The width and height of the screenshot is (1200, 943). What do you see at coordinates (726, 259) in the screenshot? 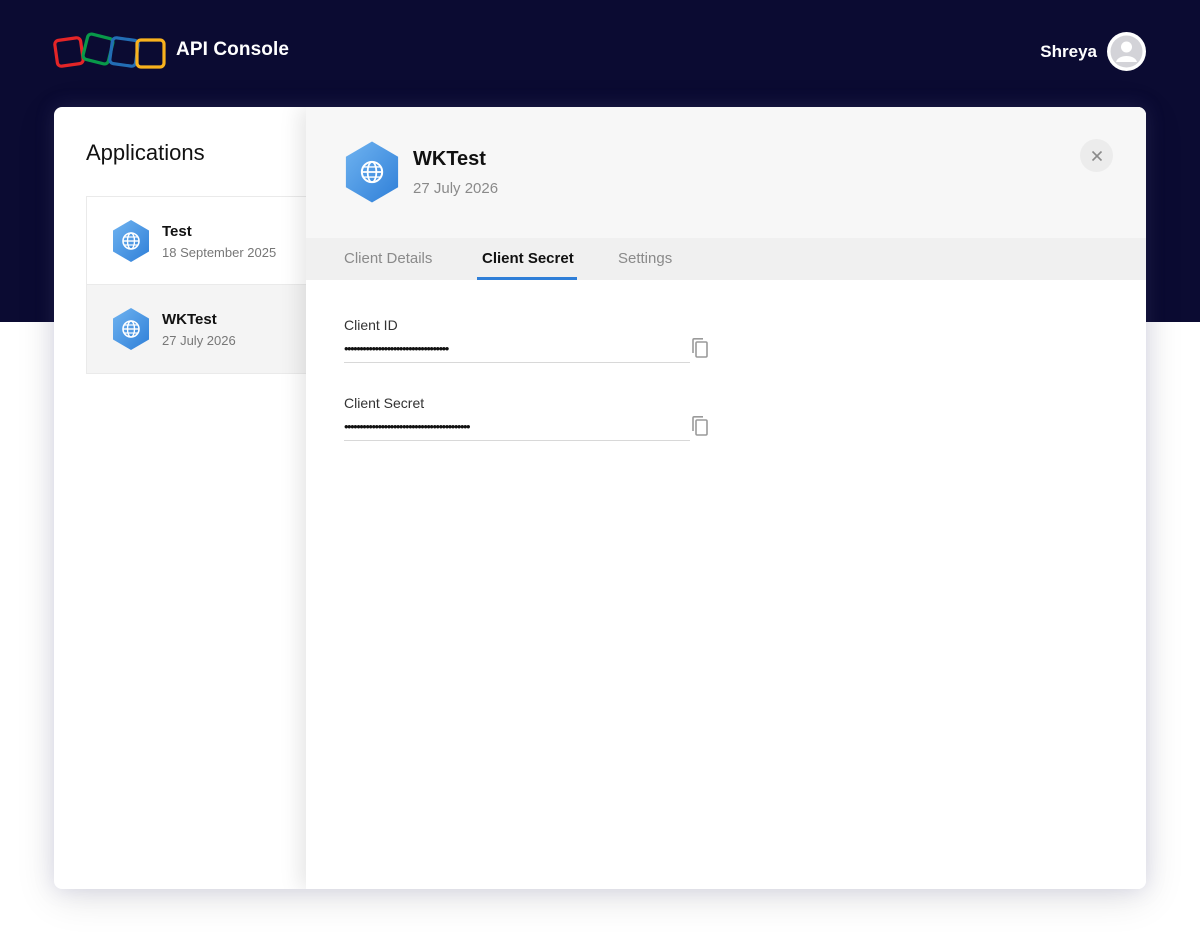
I see `panel-tabs: Client Details Client Secret Settings` at bounding box center [726, 259].